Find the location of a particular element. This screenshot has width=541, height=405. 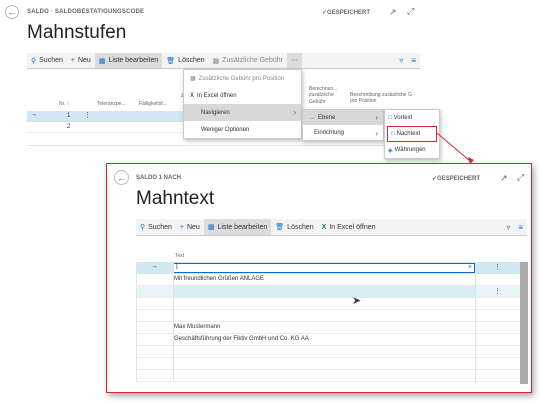

text-cursor: | is located at coordinates (177, 266).